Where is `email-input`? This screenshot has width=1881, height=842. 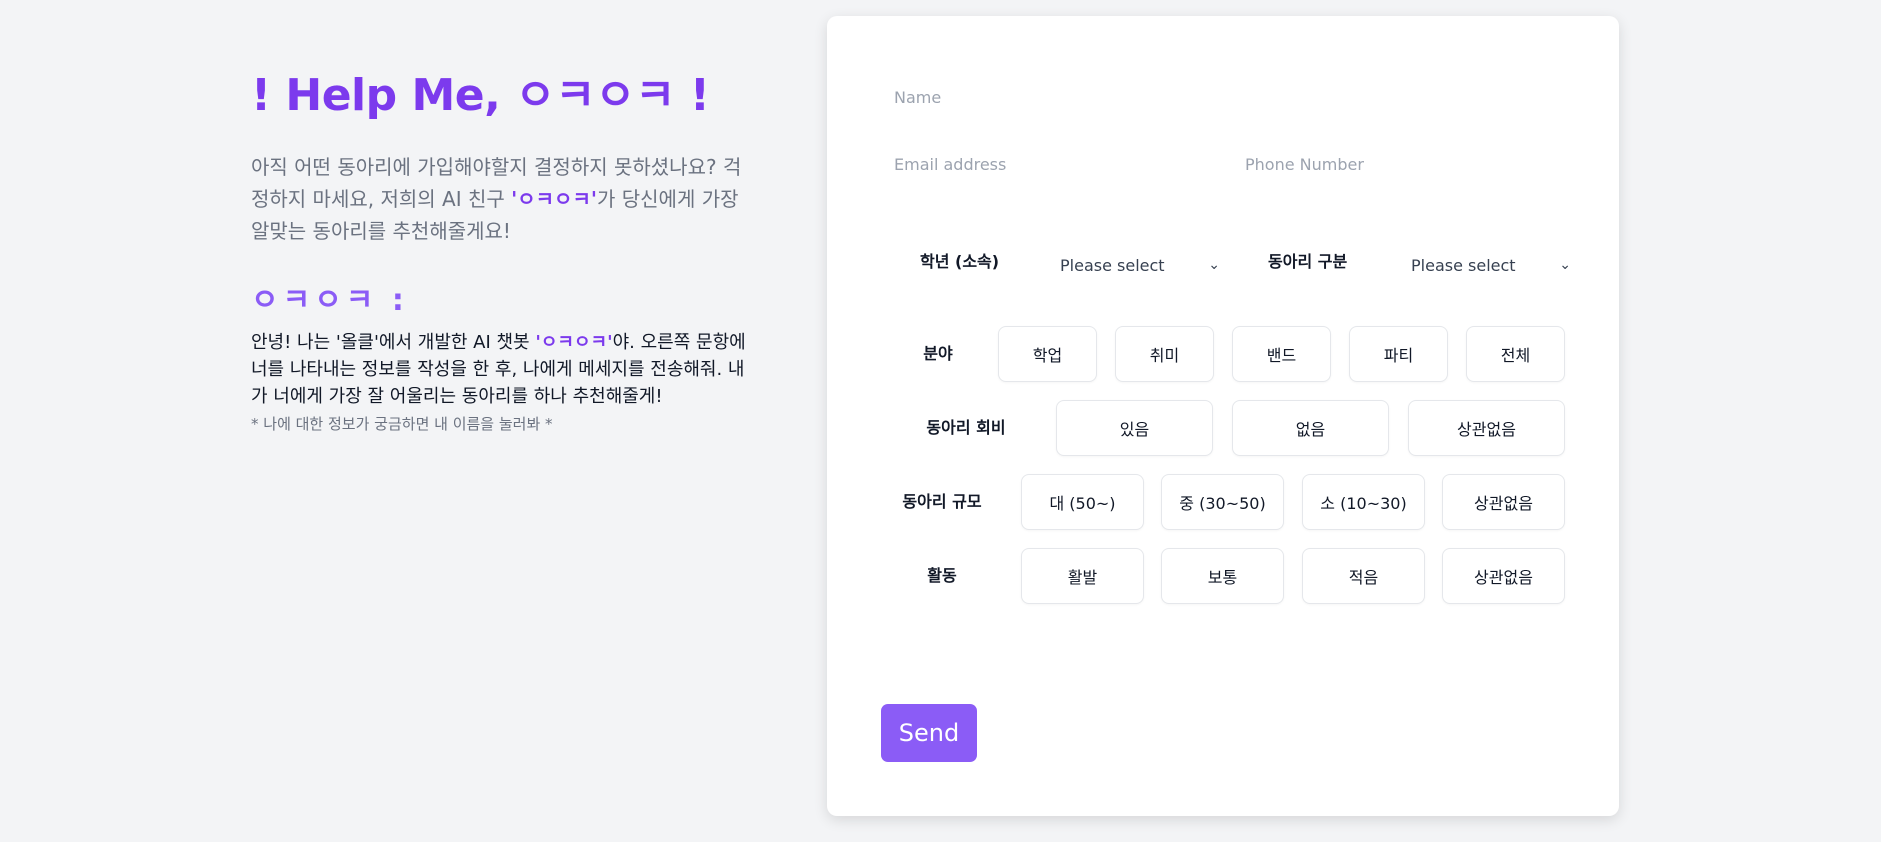
email-input is located at coordinates (1054, 164).